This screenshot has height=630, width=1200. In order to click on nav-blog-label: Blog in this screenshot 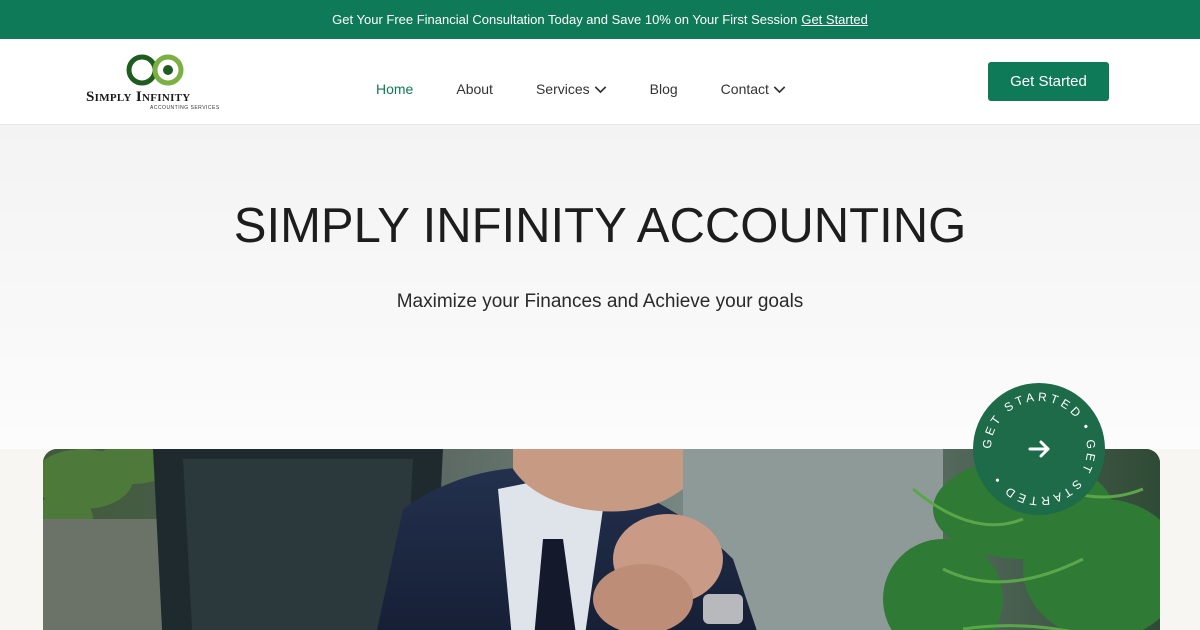, I will do `click(663, 89)`.